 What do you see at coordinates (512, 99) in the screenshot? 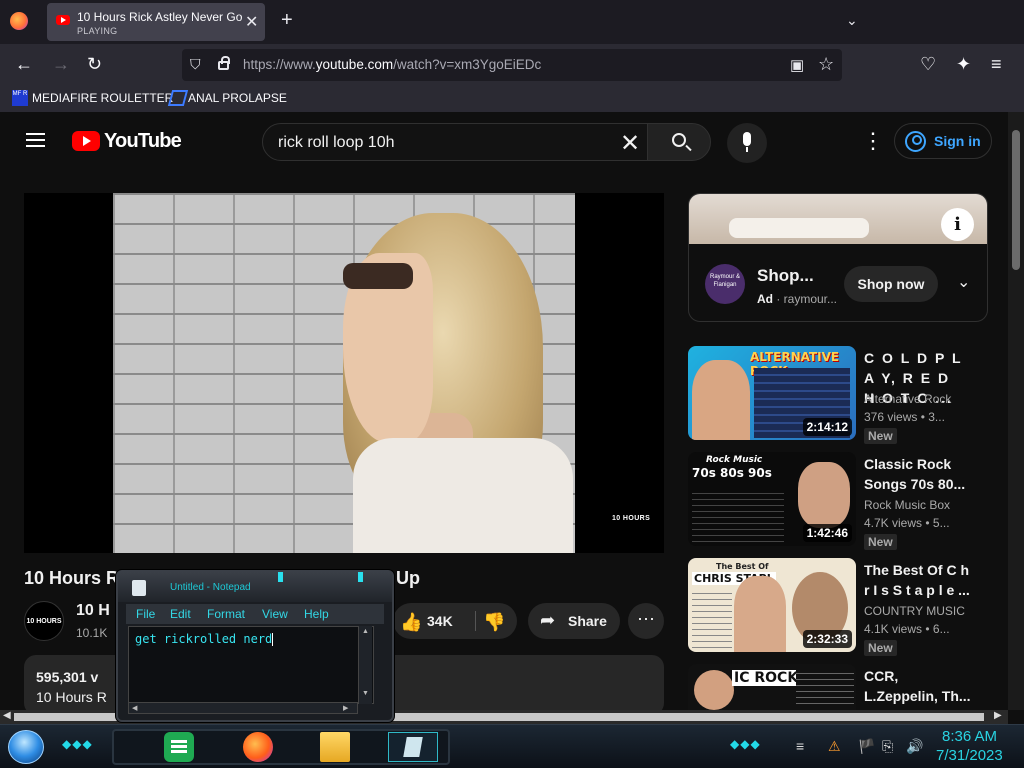
I see `bookmarks-toolbar: MF R MEDIAFIRE ROULETTER ANAL PROLAPSE` at bounding box center [512, 99].